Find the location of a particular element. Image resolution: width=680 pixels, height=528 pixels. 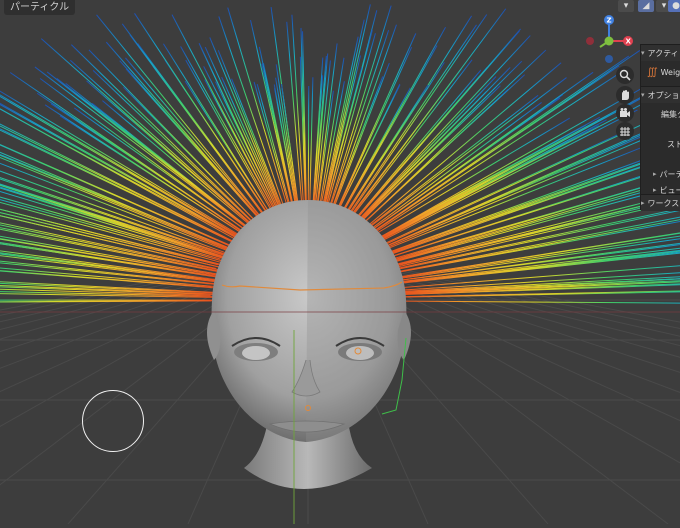

particle-subpanel-label: パーテ is located at coordinates (670, 174).